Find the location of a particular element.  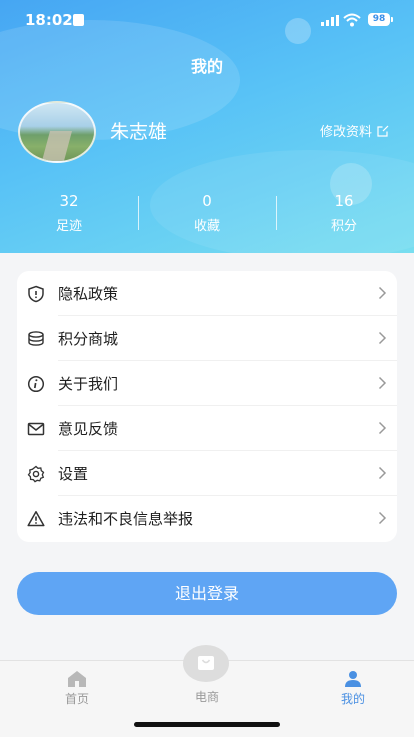

info-icon is located at coordinates (36, 384).